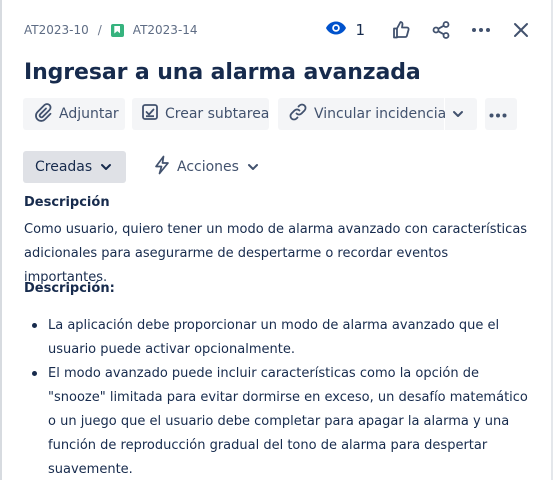  Describe the element at coordinates (64, 167) in the screenshot. I see `created-filter-label: Creadas` at that location.